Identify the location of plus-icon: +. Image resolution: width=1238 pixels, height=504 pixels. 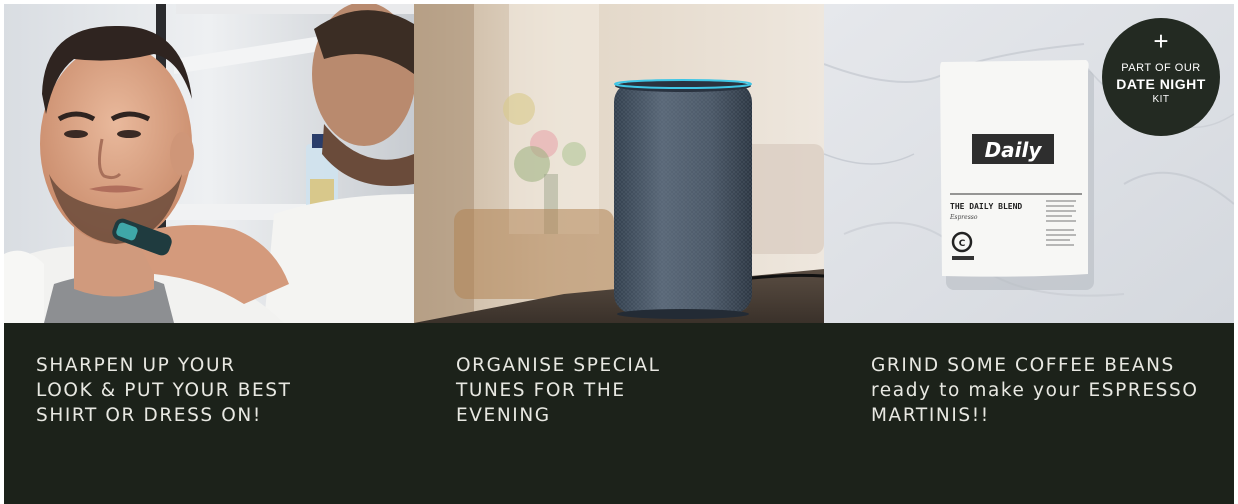
(1161, 41).